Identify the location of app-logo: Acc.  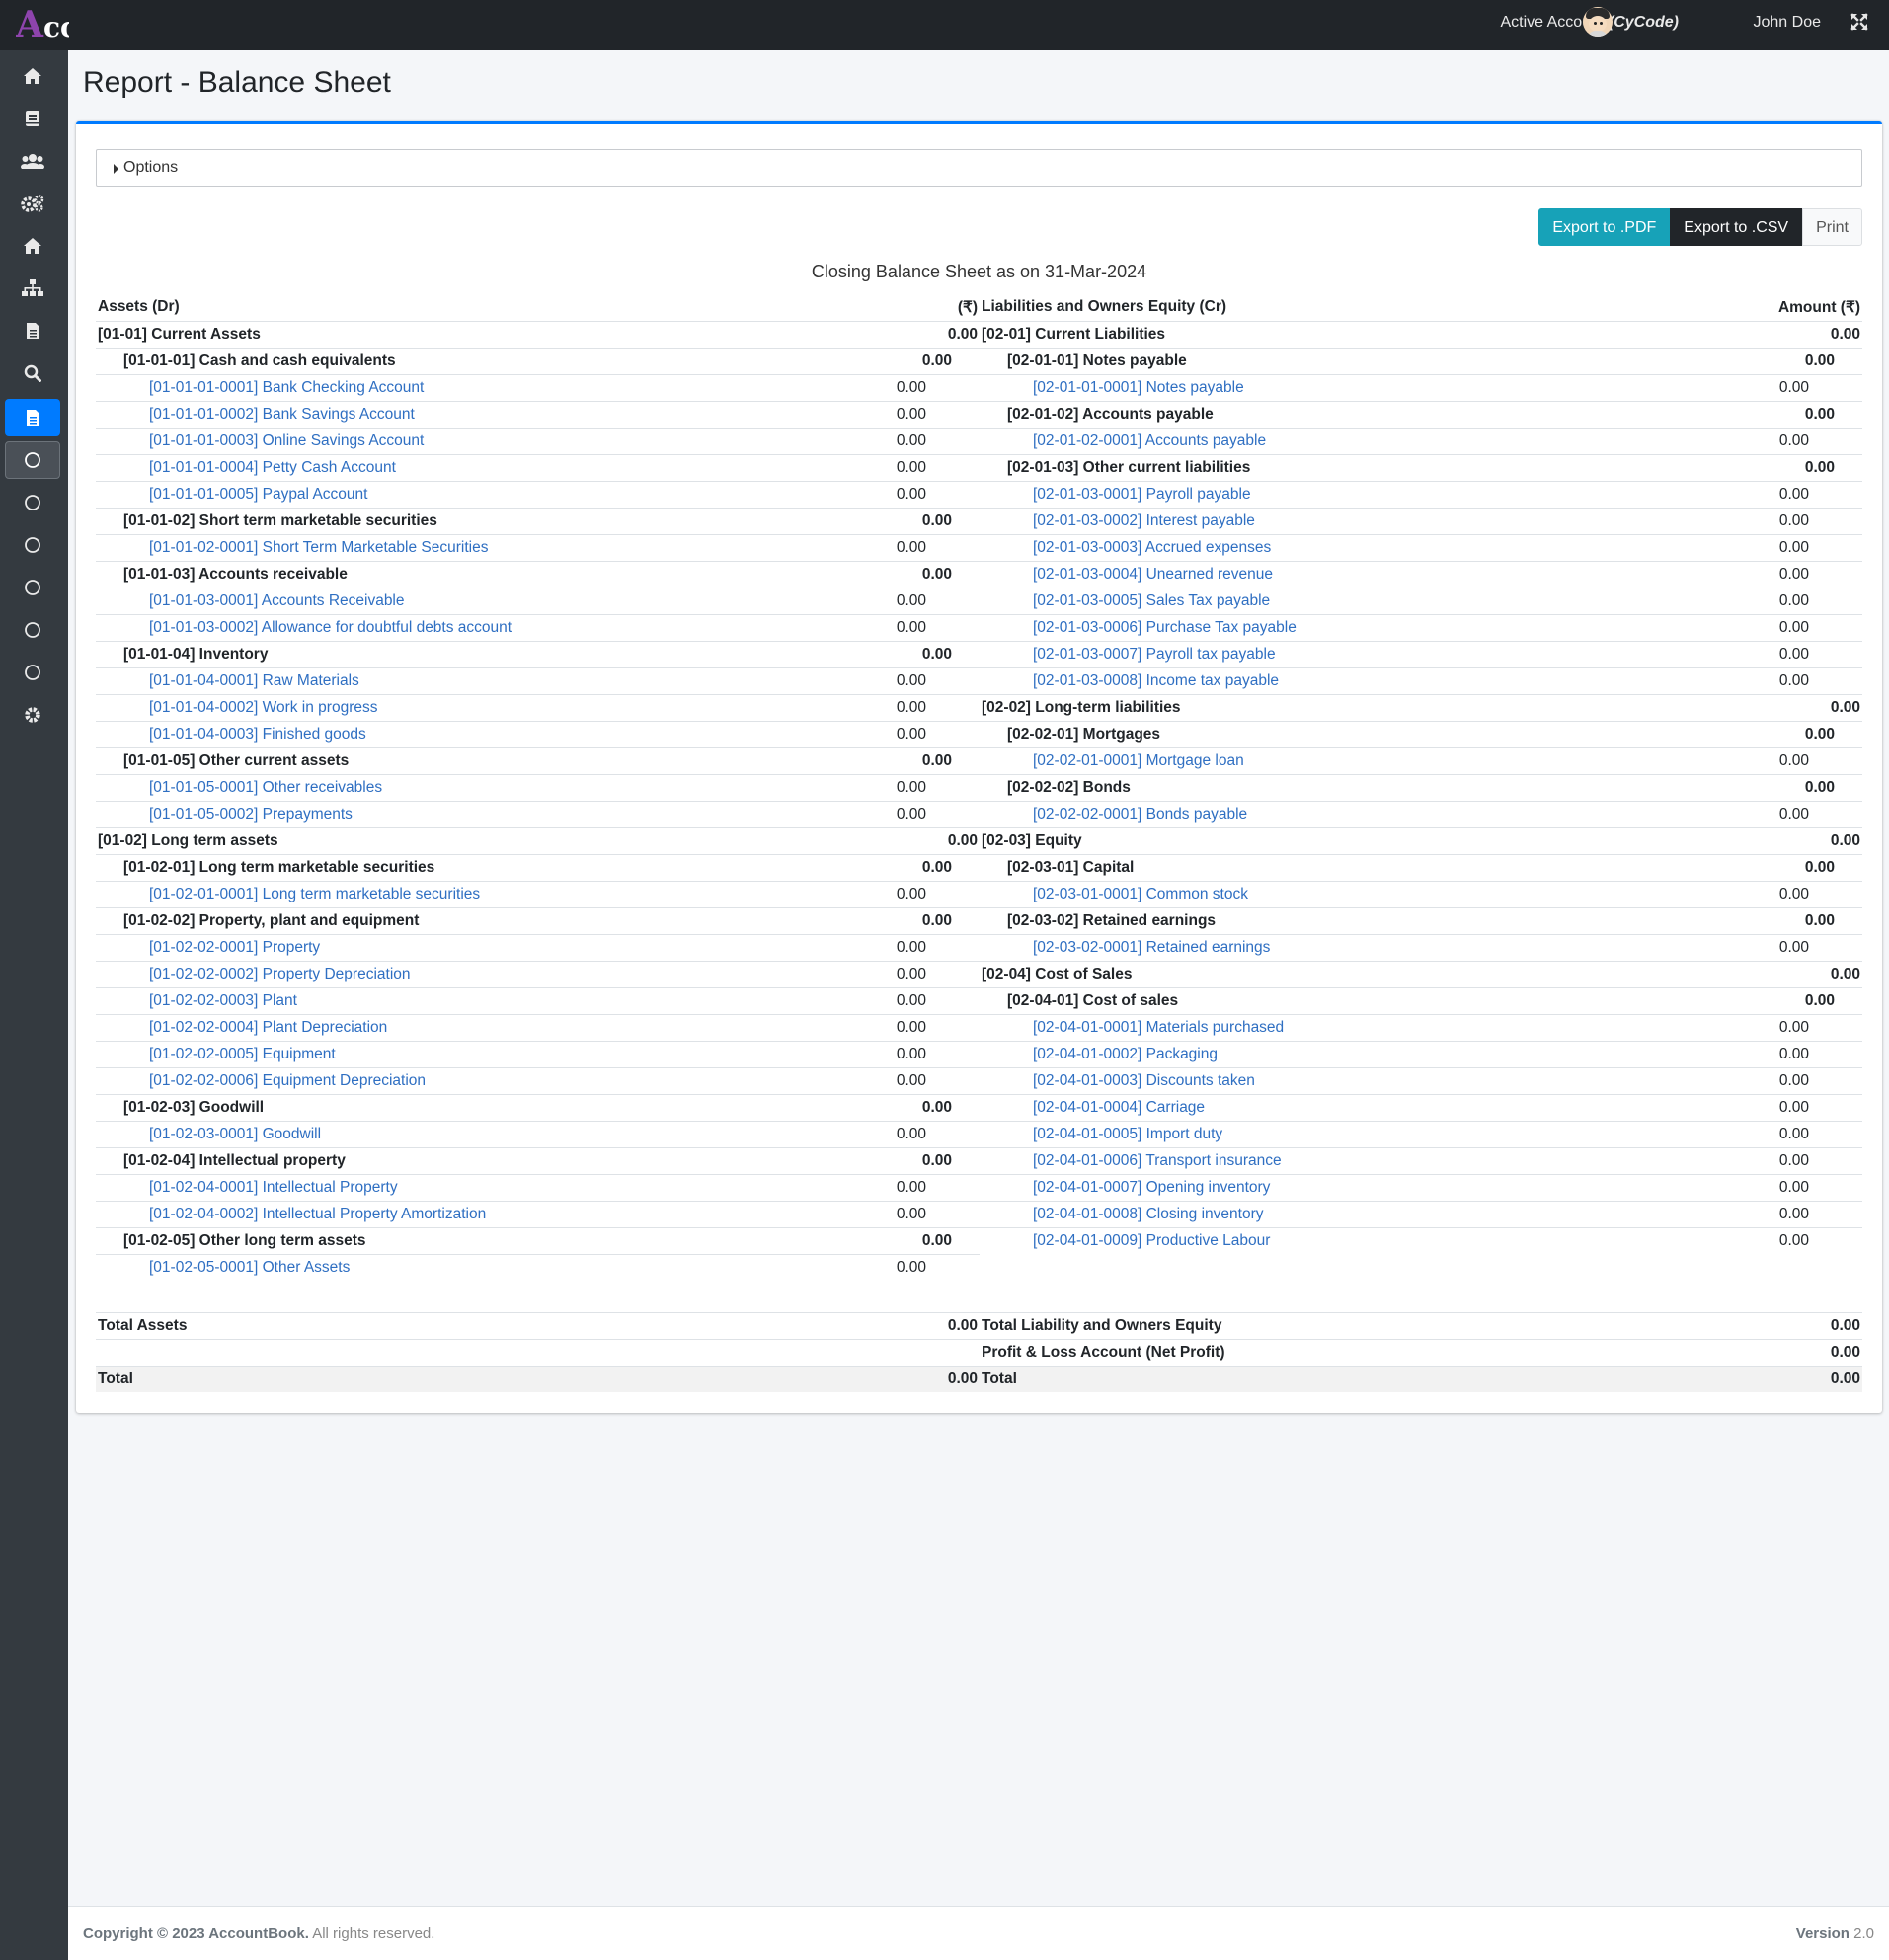
(42, 24).